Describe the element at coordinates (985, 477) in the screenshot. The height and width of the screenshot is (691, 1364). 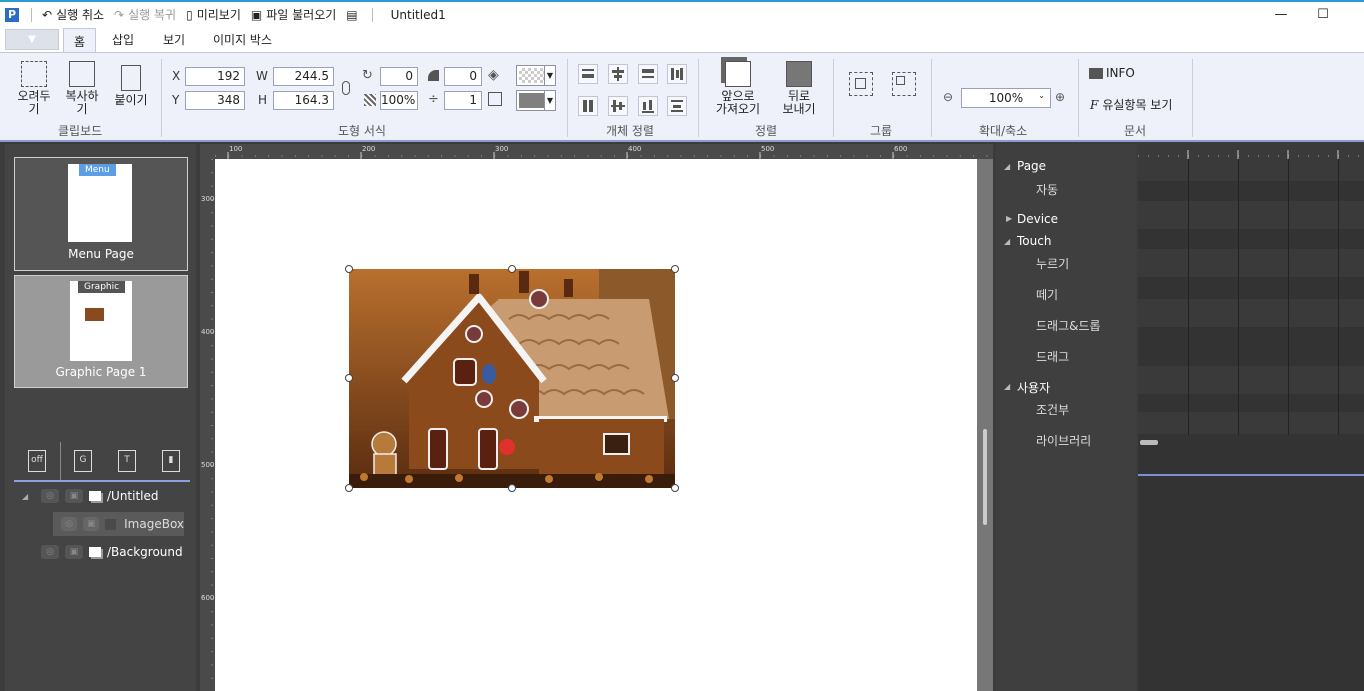
I see `scrollbar-thumb` at that location.